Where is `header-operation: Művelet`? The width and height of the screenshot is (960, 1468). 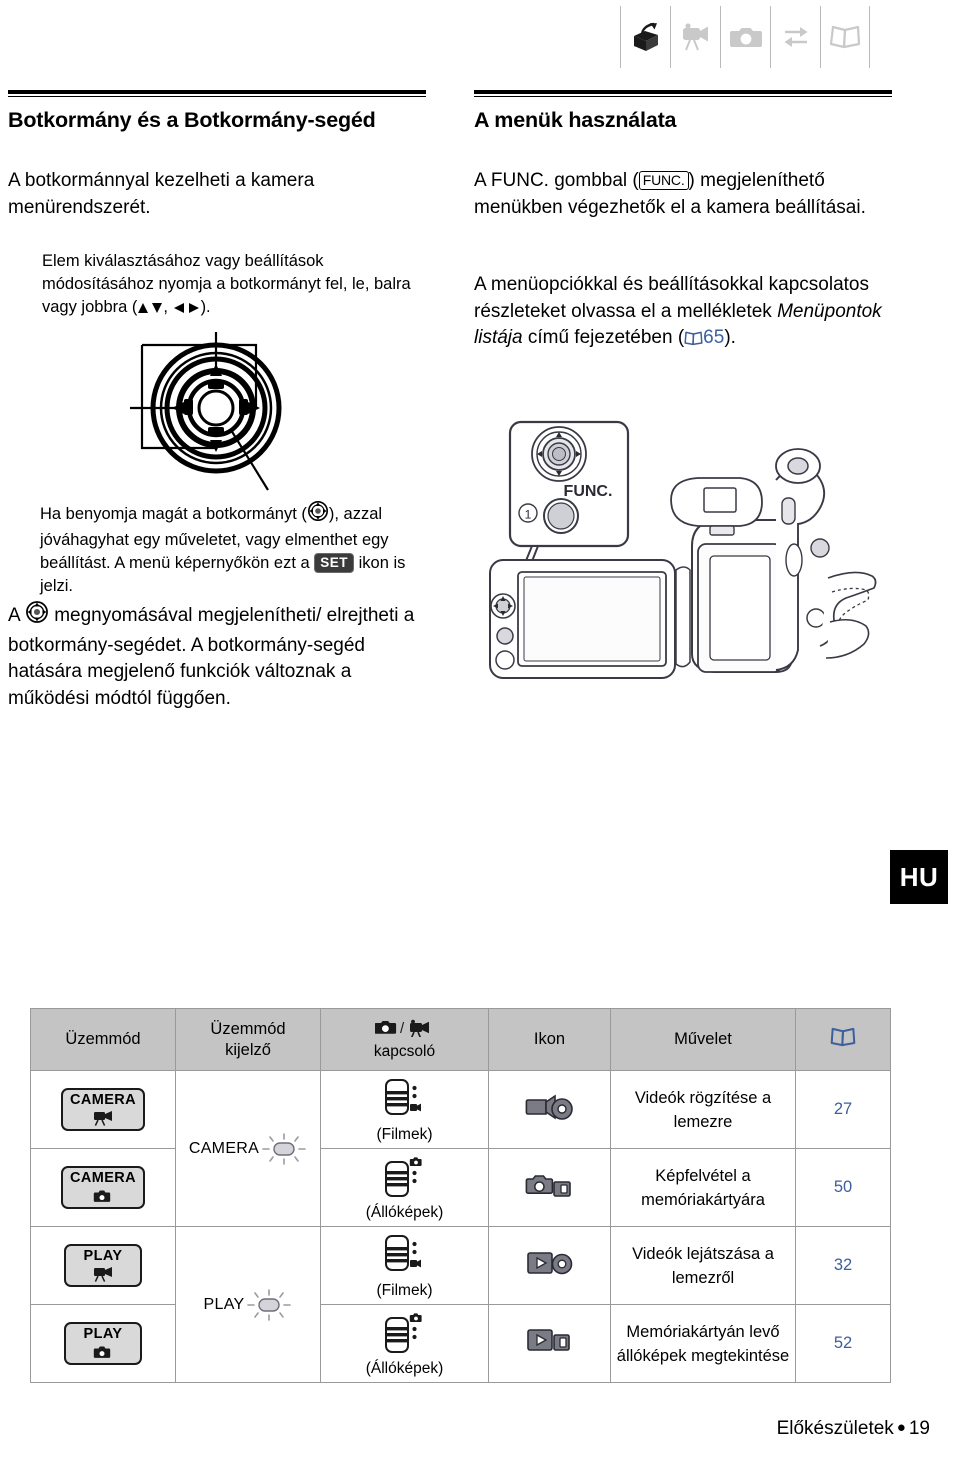
header-operation: Művelet is located at coordinates (703, 1039).